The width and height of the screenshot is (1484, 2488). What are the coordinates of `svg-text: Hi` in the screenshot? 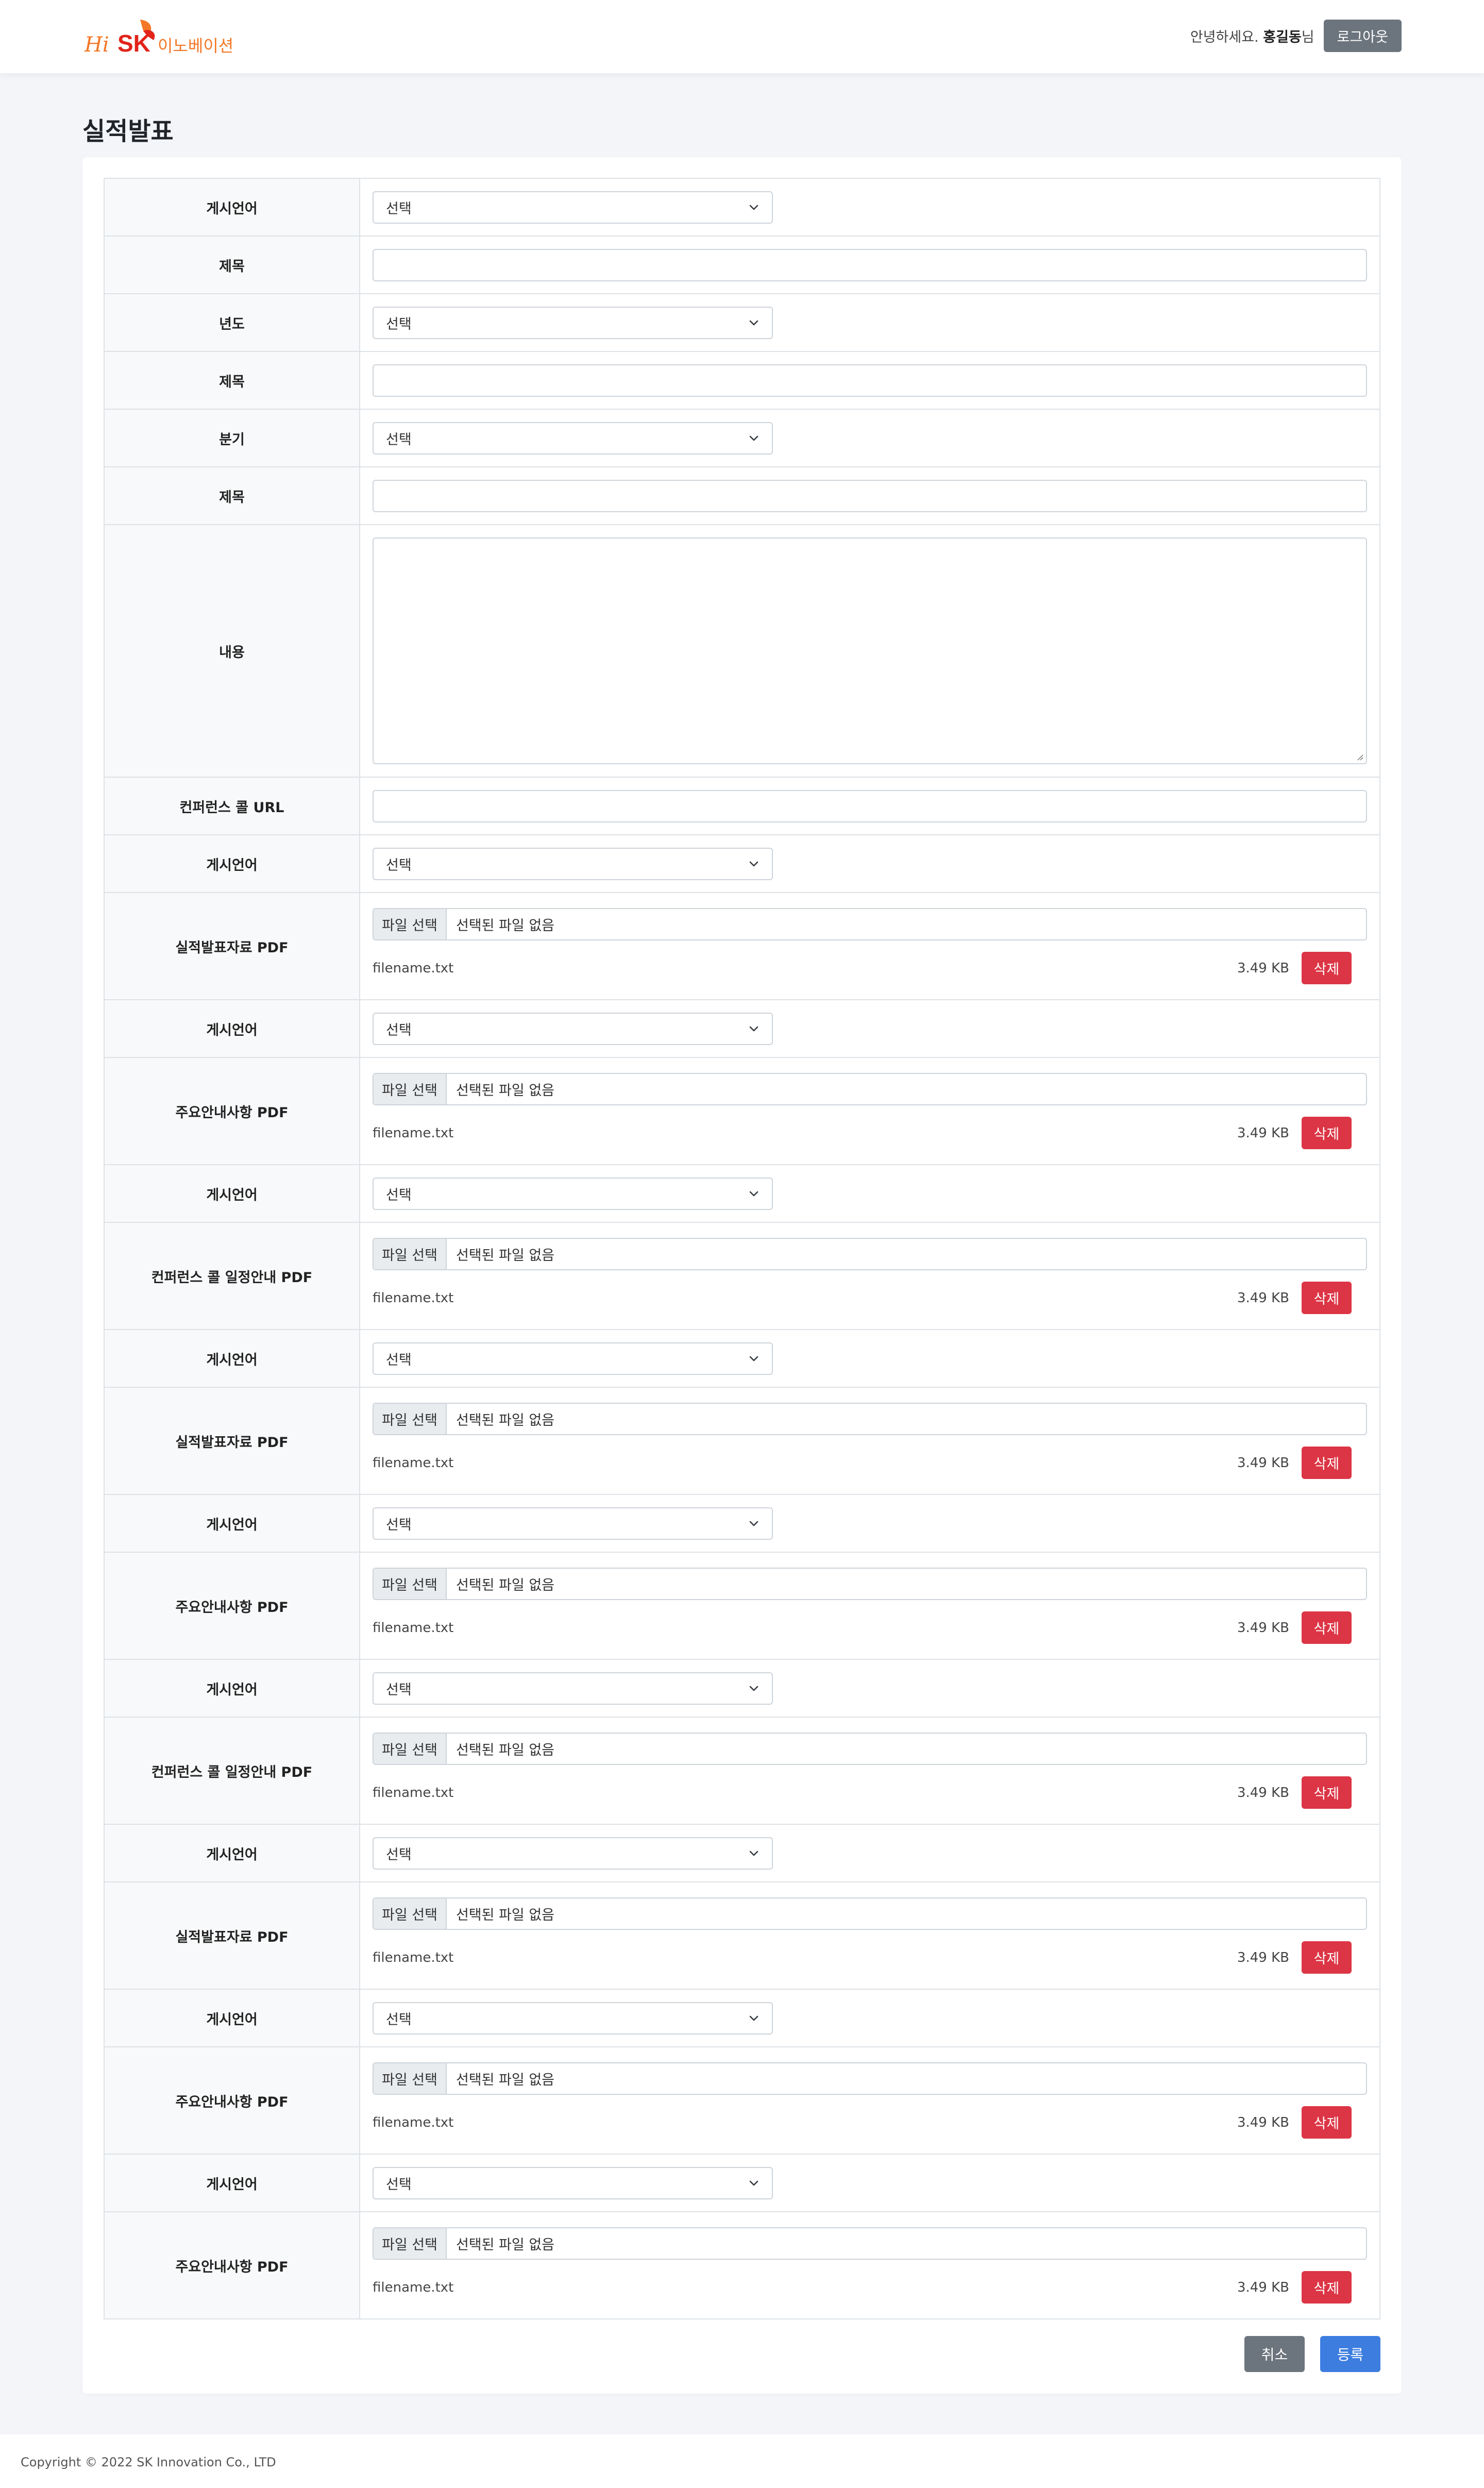 It's located at (96, 45).